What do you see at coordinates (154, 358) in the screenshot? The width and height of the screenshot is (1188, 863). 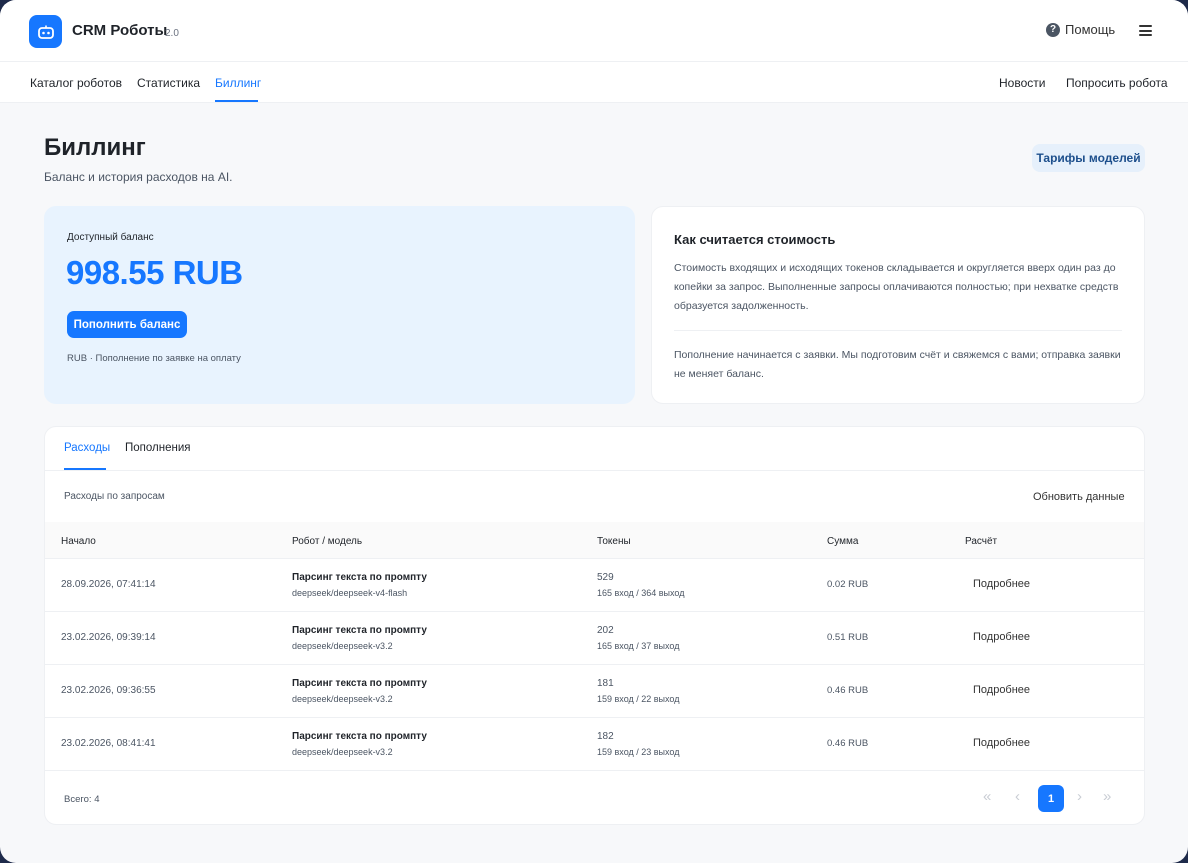 I see `balance-note: RUB · Пополнение по заявке на оплату` at bounding box center [154, 358].